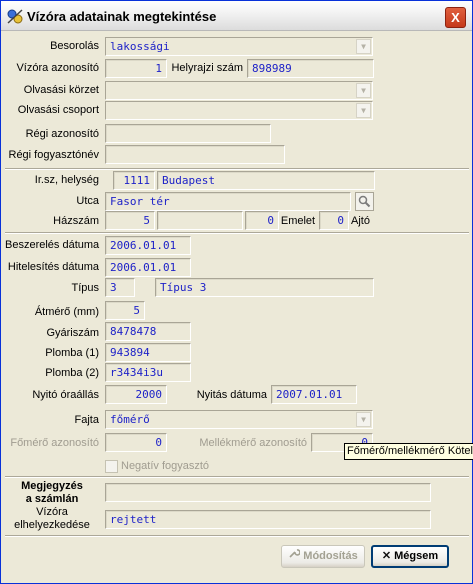  Describe the element at coordinates (310, 68) in the screenshot. I see `helyrajzi-szam-field: 898989` at that location.